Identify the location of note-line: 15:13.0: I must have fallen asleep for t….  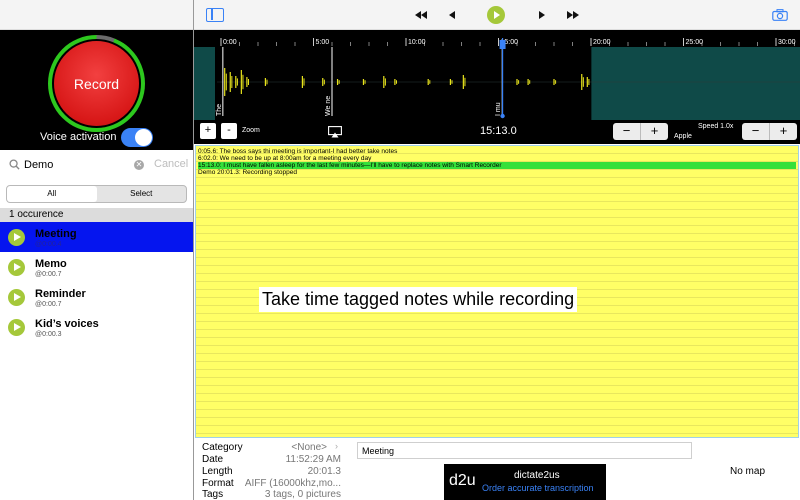
(497, 165).